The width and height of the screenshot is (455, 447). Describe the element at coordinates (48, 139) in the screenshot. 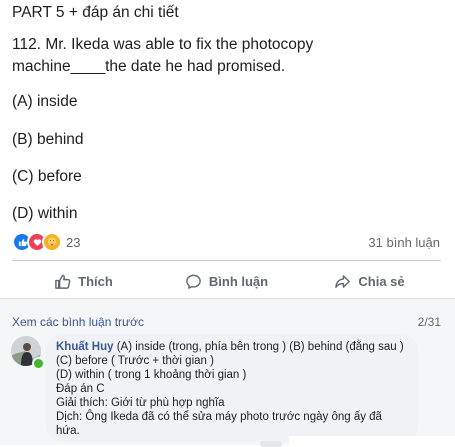

I see `option-b: (B) behind` at that location.